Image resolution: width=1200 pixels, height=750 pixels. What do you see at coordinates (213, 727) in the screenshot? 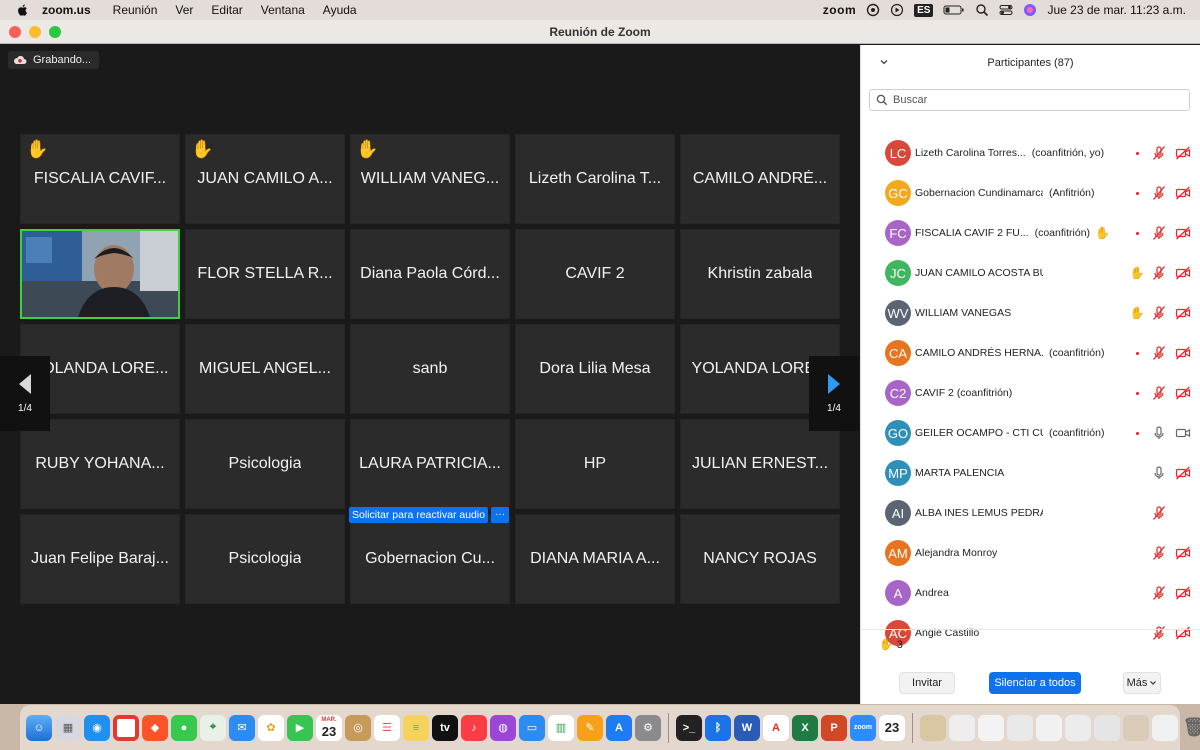
I see `maps-icon: ⌖` at bounding box center [213, 727].